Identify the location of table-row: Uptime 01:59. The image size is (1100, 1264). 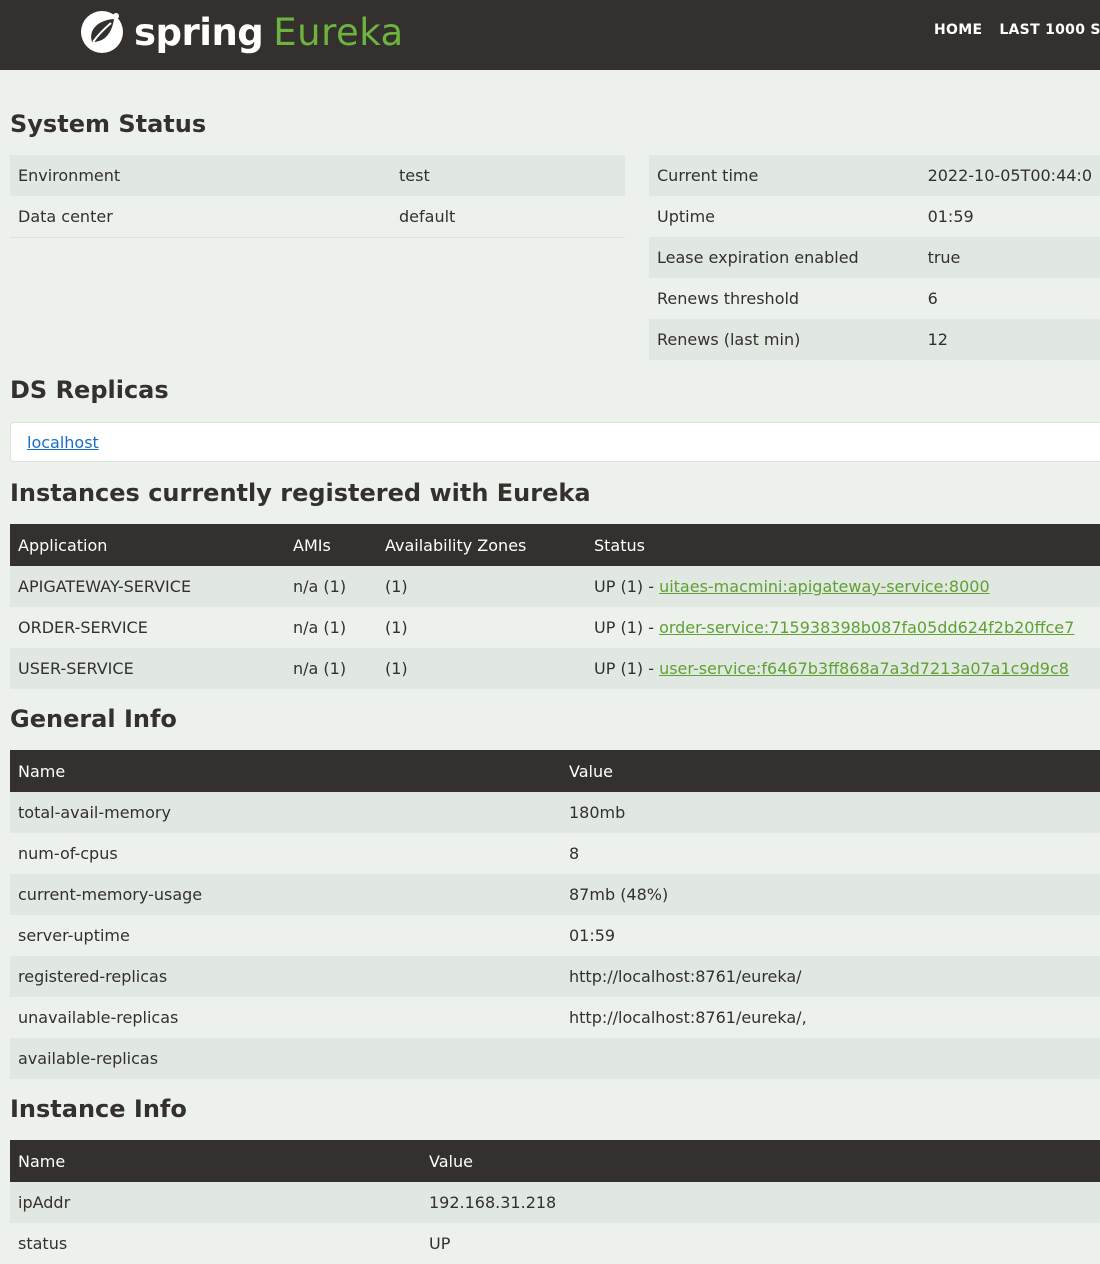
(874, 216).